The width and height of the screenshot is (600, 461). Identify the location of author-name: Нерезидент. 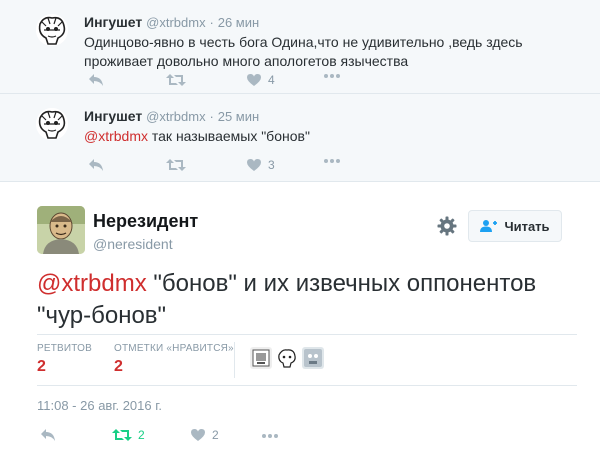
(145, 221).